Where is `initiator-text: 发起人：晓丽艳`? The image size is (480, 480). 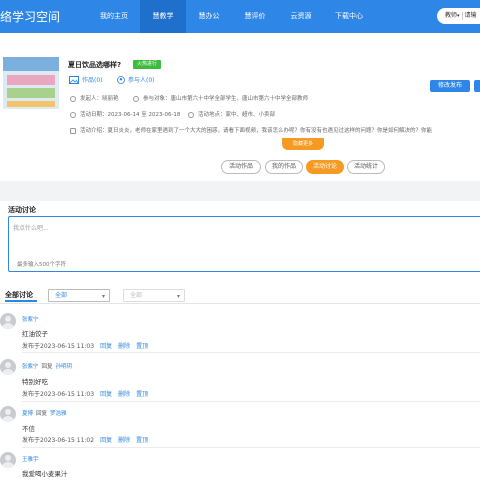 initiator-text: 发起人：晓丽艳 is located at coordinates (99, 99).